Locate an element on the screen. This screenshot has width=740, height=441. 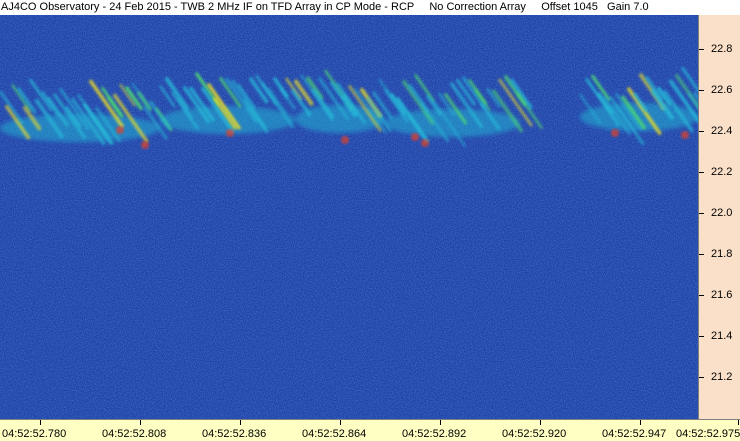
time-tick-label: 04:52:52.780 is located at coordinates (34, 434).